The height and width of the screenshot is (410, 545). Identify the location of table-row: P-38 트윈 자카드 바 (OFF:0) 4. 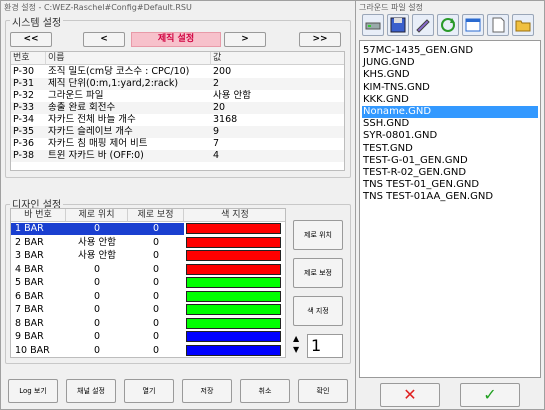
(177, 156).